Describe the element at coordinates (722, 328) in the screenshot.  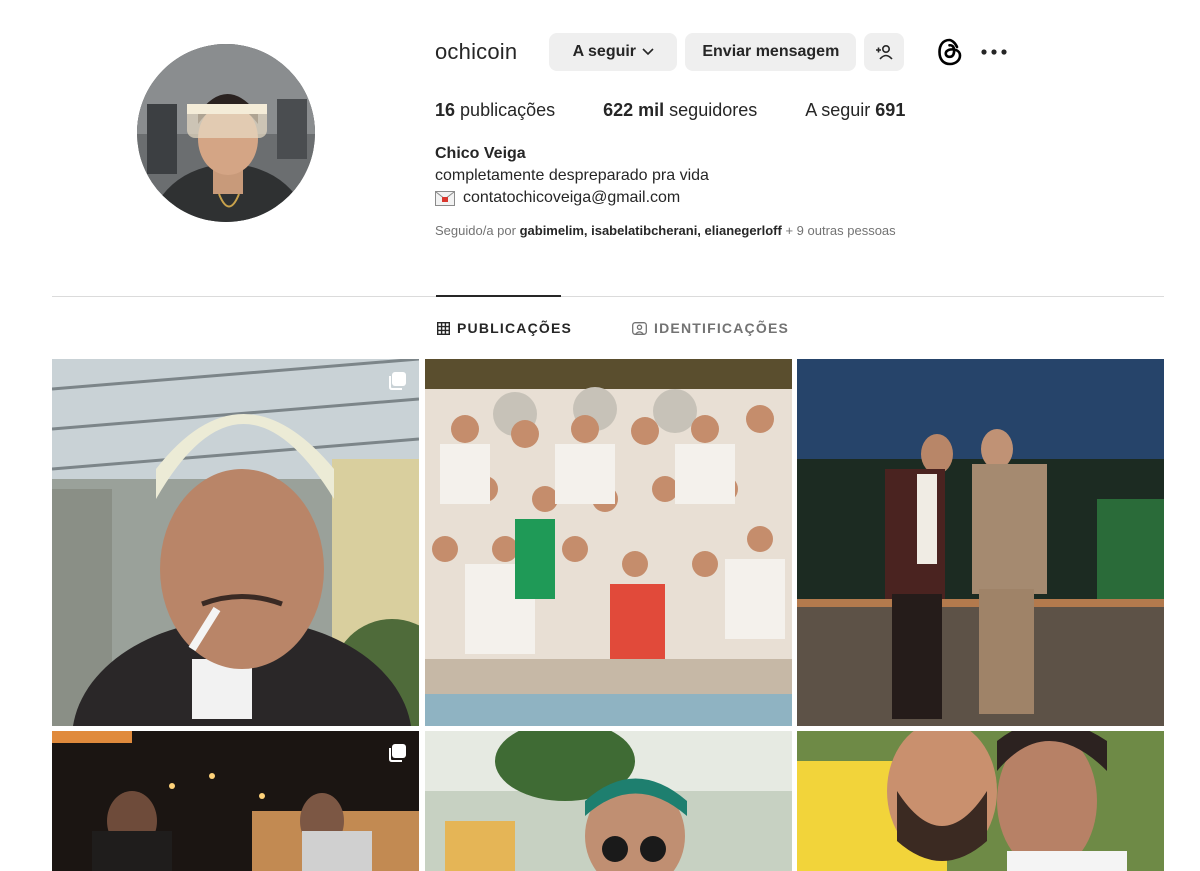
I see `tab-tagged-label: IDENTIFICAÇÕES` at that location.